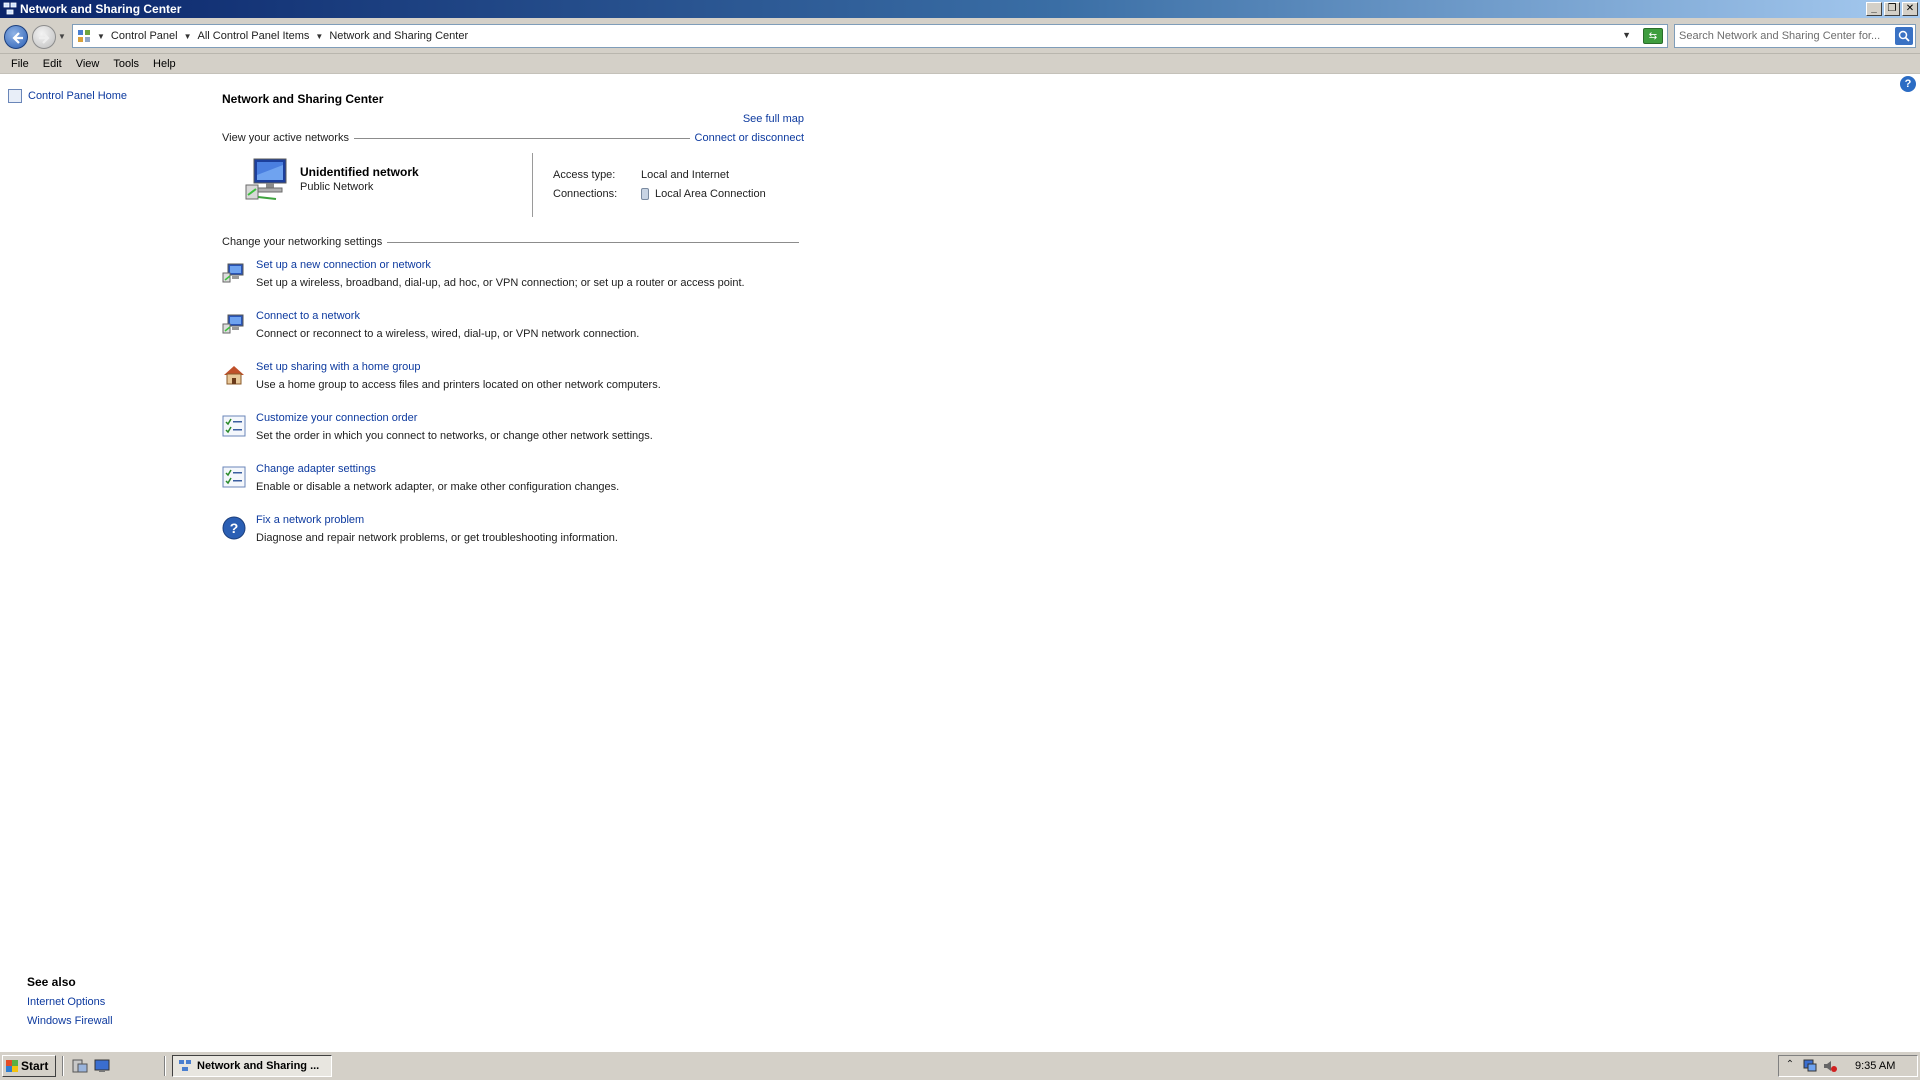  What do you see at coordinates (254, 36) in the screenshot?
I see `breadcrumb-all-items: All Control Panel Items` at bounding box center [254, 36].